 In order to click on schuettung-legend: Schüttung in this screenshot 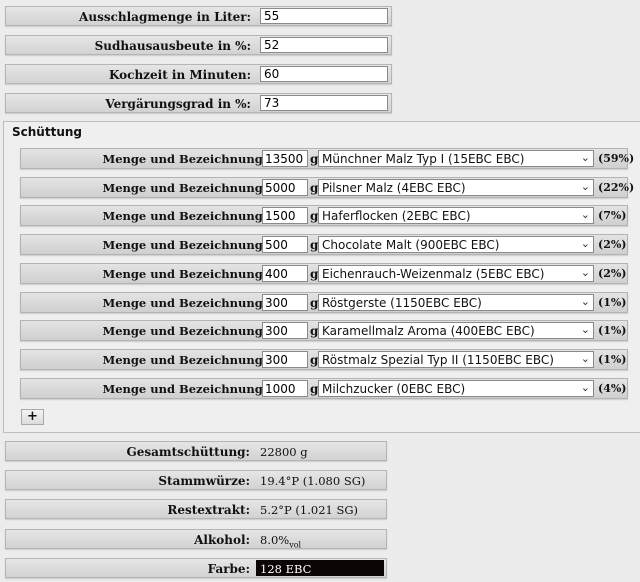, I will do `click(47, 132)`.